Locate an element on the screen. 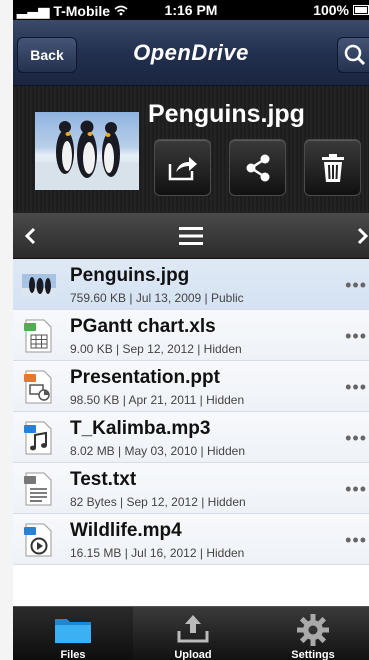 The width and height of the screenshot is (369, 660). menu-button is located at coordinates (191, 236).